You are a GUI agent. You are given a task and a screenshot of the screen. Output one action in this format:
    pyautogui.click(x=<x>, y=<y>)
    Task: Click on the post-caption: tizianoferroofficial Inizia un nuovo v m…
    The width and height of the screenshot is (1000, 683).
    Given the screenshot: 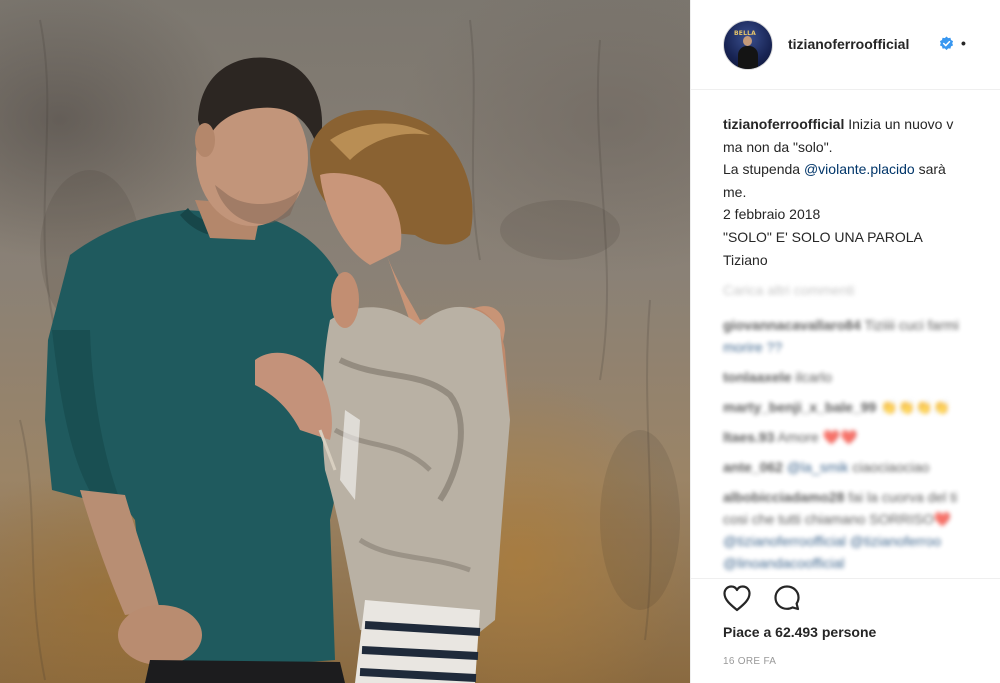 What is the action you would take?
    pyautogui.click(x=861, y=192)
    